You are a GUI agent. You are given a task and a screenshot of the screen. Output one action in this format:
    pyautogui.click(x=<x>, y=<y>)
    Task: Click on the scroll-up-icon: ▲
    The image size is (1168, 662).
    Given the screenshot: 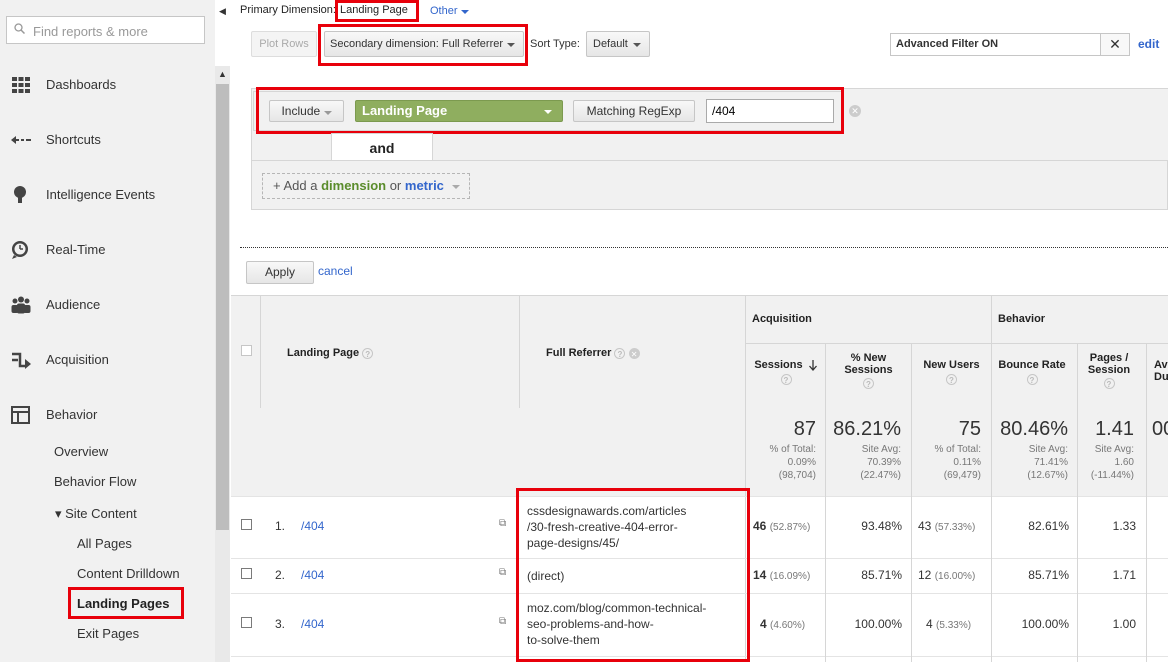 What is the action you would take?
    pyautogui.click(x=222, y=74)
    